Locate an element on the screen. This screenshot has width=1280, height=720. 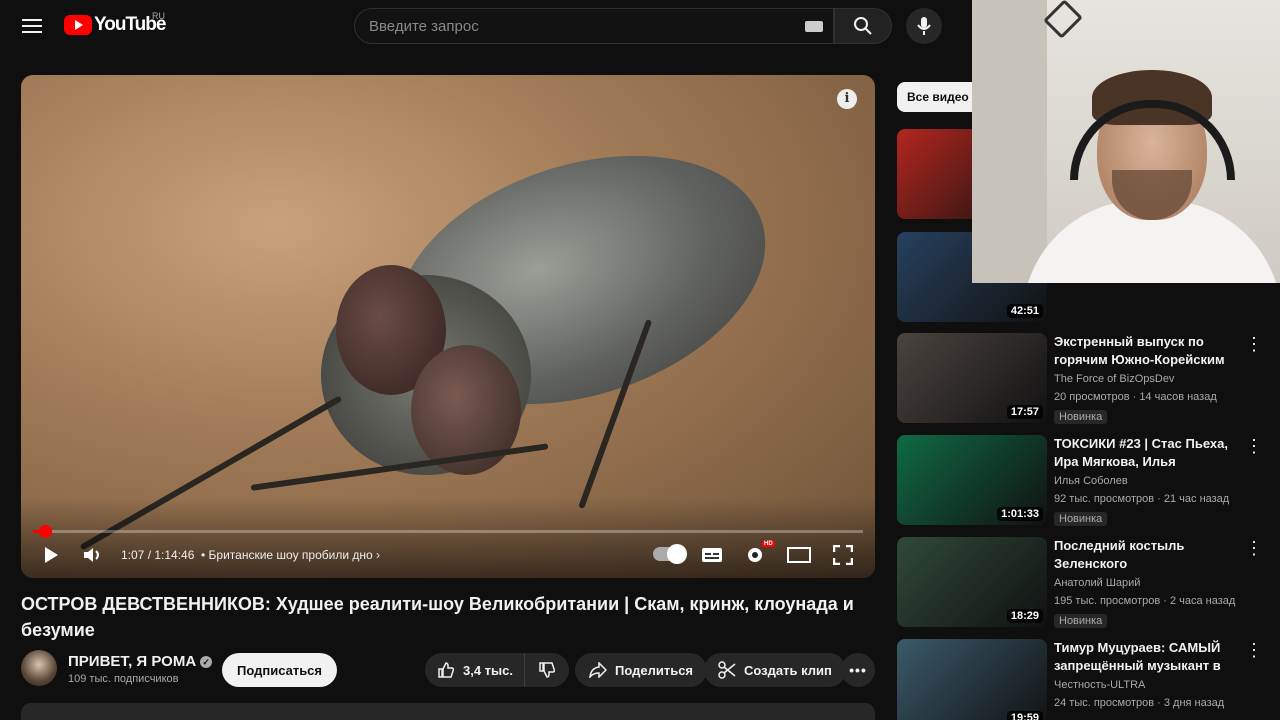
video-thumbnail: 19:59 is located at coordinates (972, 679).